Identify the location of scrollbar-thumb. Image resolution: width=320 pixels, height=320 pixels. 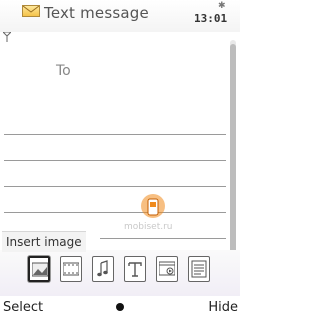
(233, 162).